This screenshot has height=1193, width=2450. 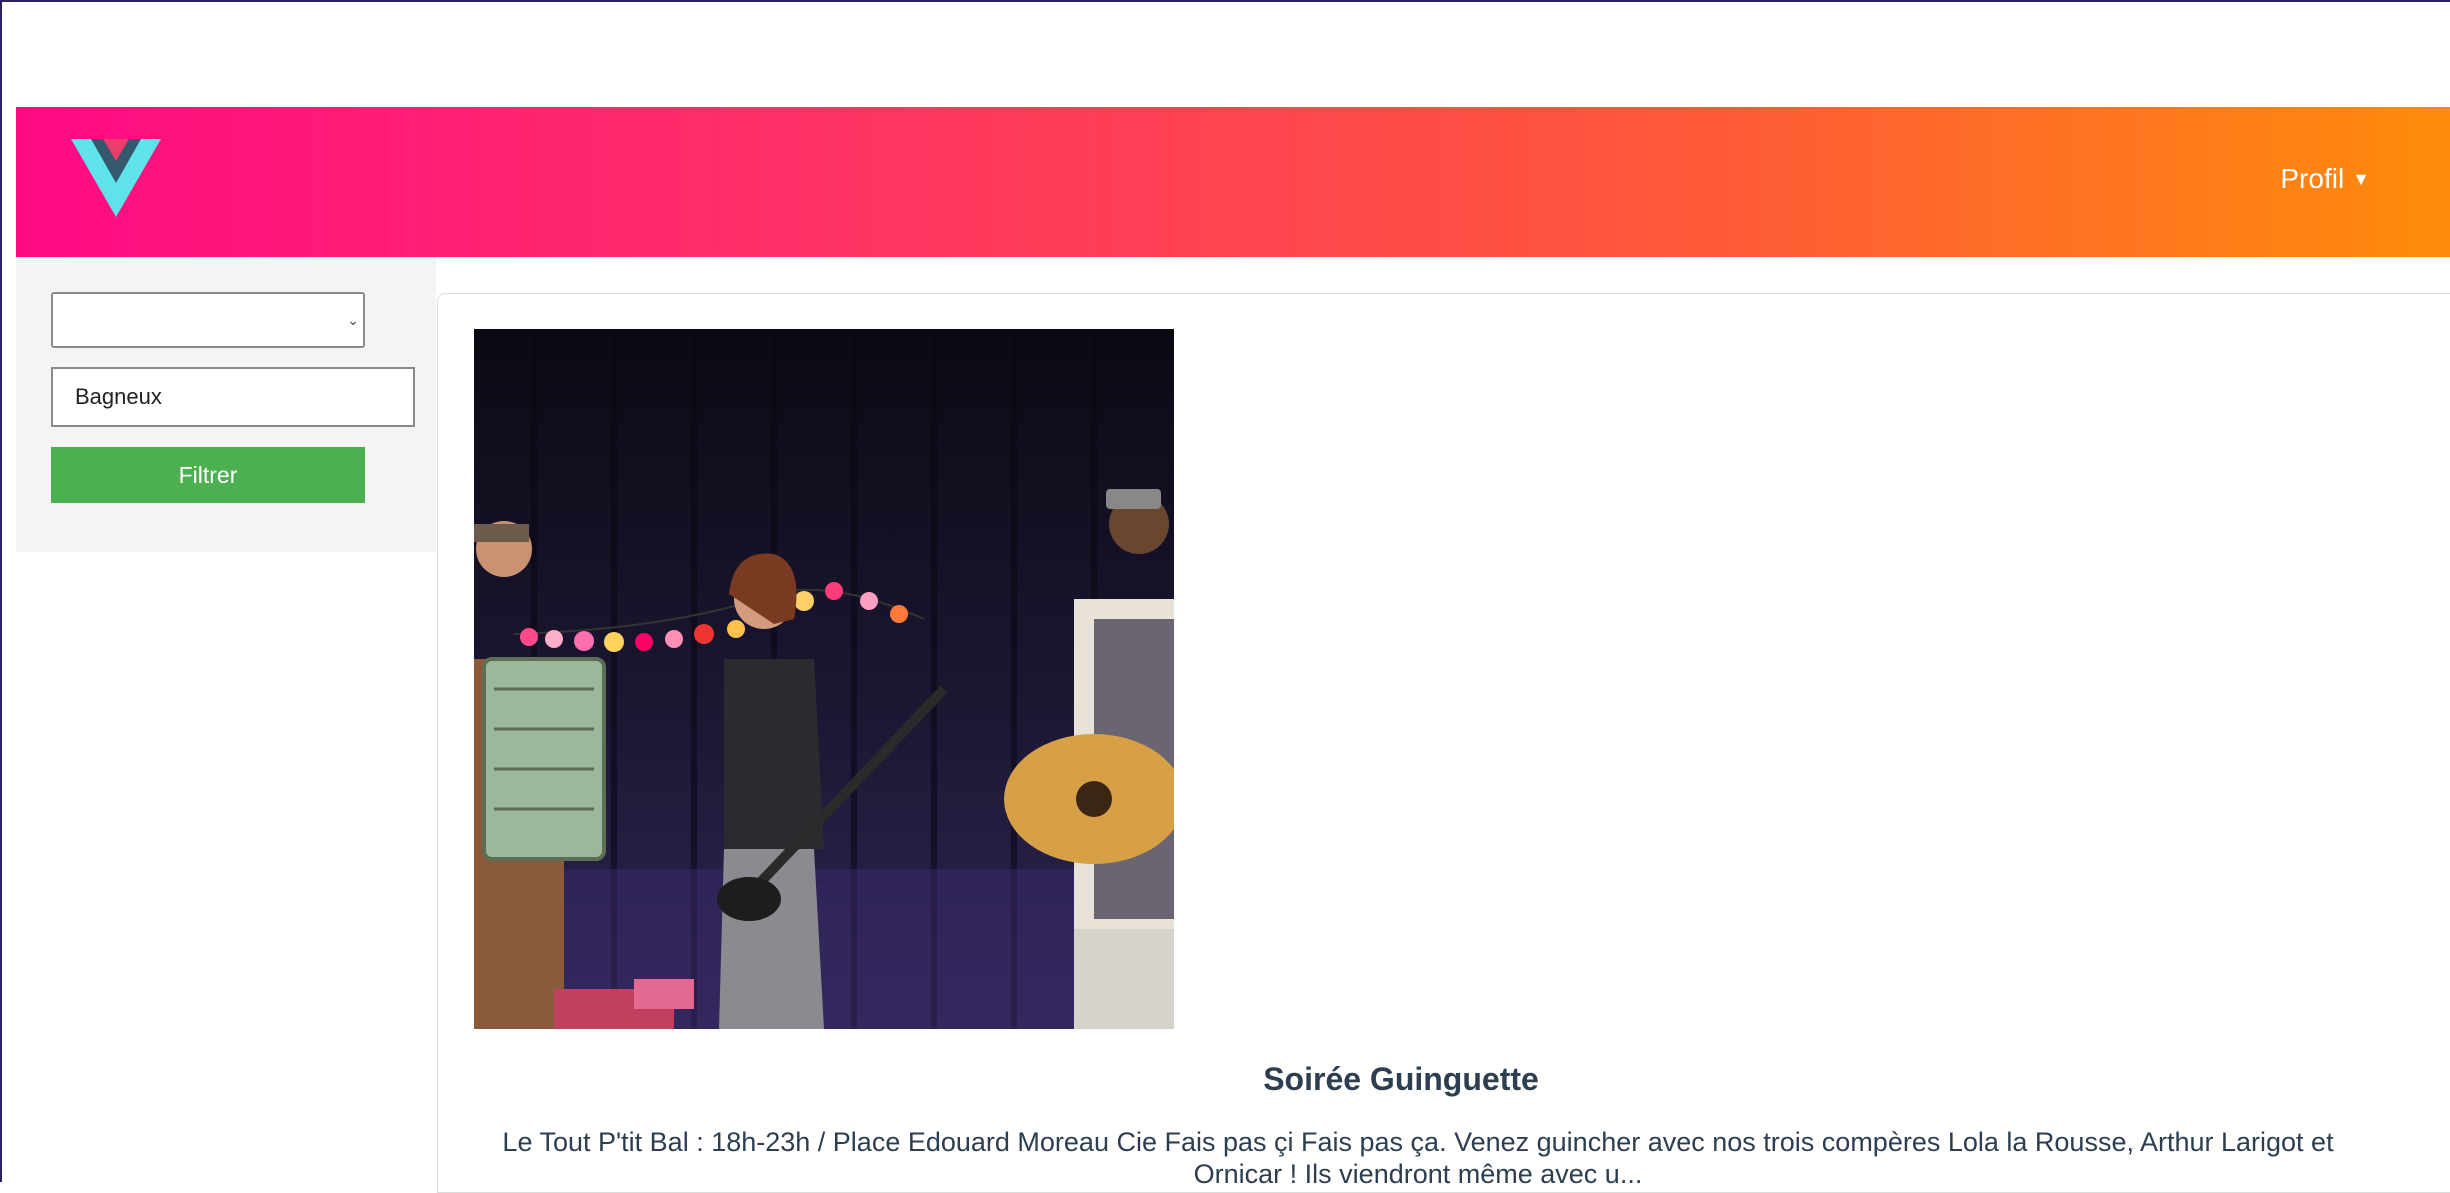 What do you see at coordinates (353, 320) in the screenshot?
I see `chevron-down-icon: ⌄` at bounding box center [353, 320].